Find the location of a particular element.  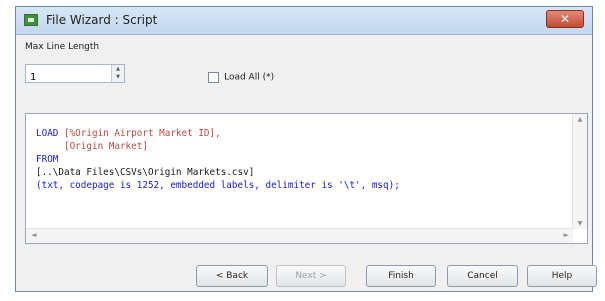

script-keyword-load: LOAD is located at coordinates (47, 133).